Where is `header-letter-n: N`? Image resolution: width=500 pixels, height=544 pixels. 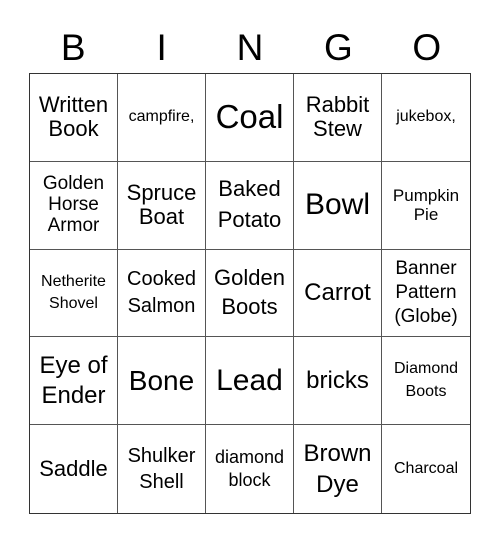
header-letter-n: N is located at coordinates (250, 47).